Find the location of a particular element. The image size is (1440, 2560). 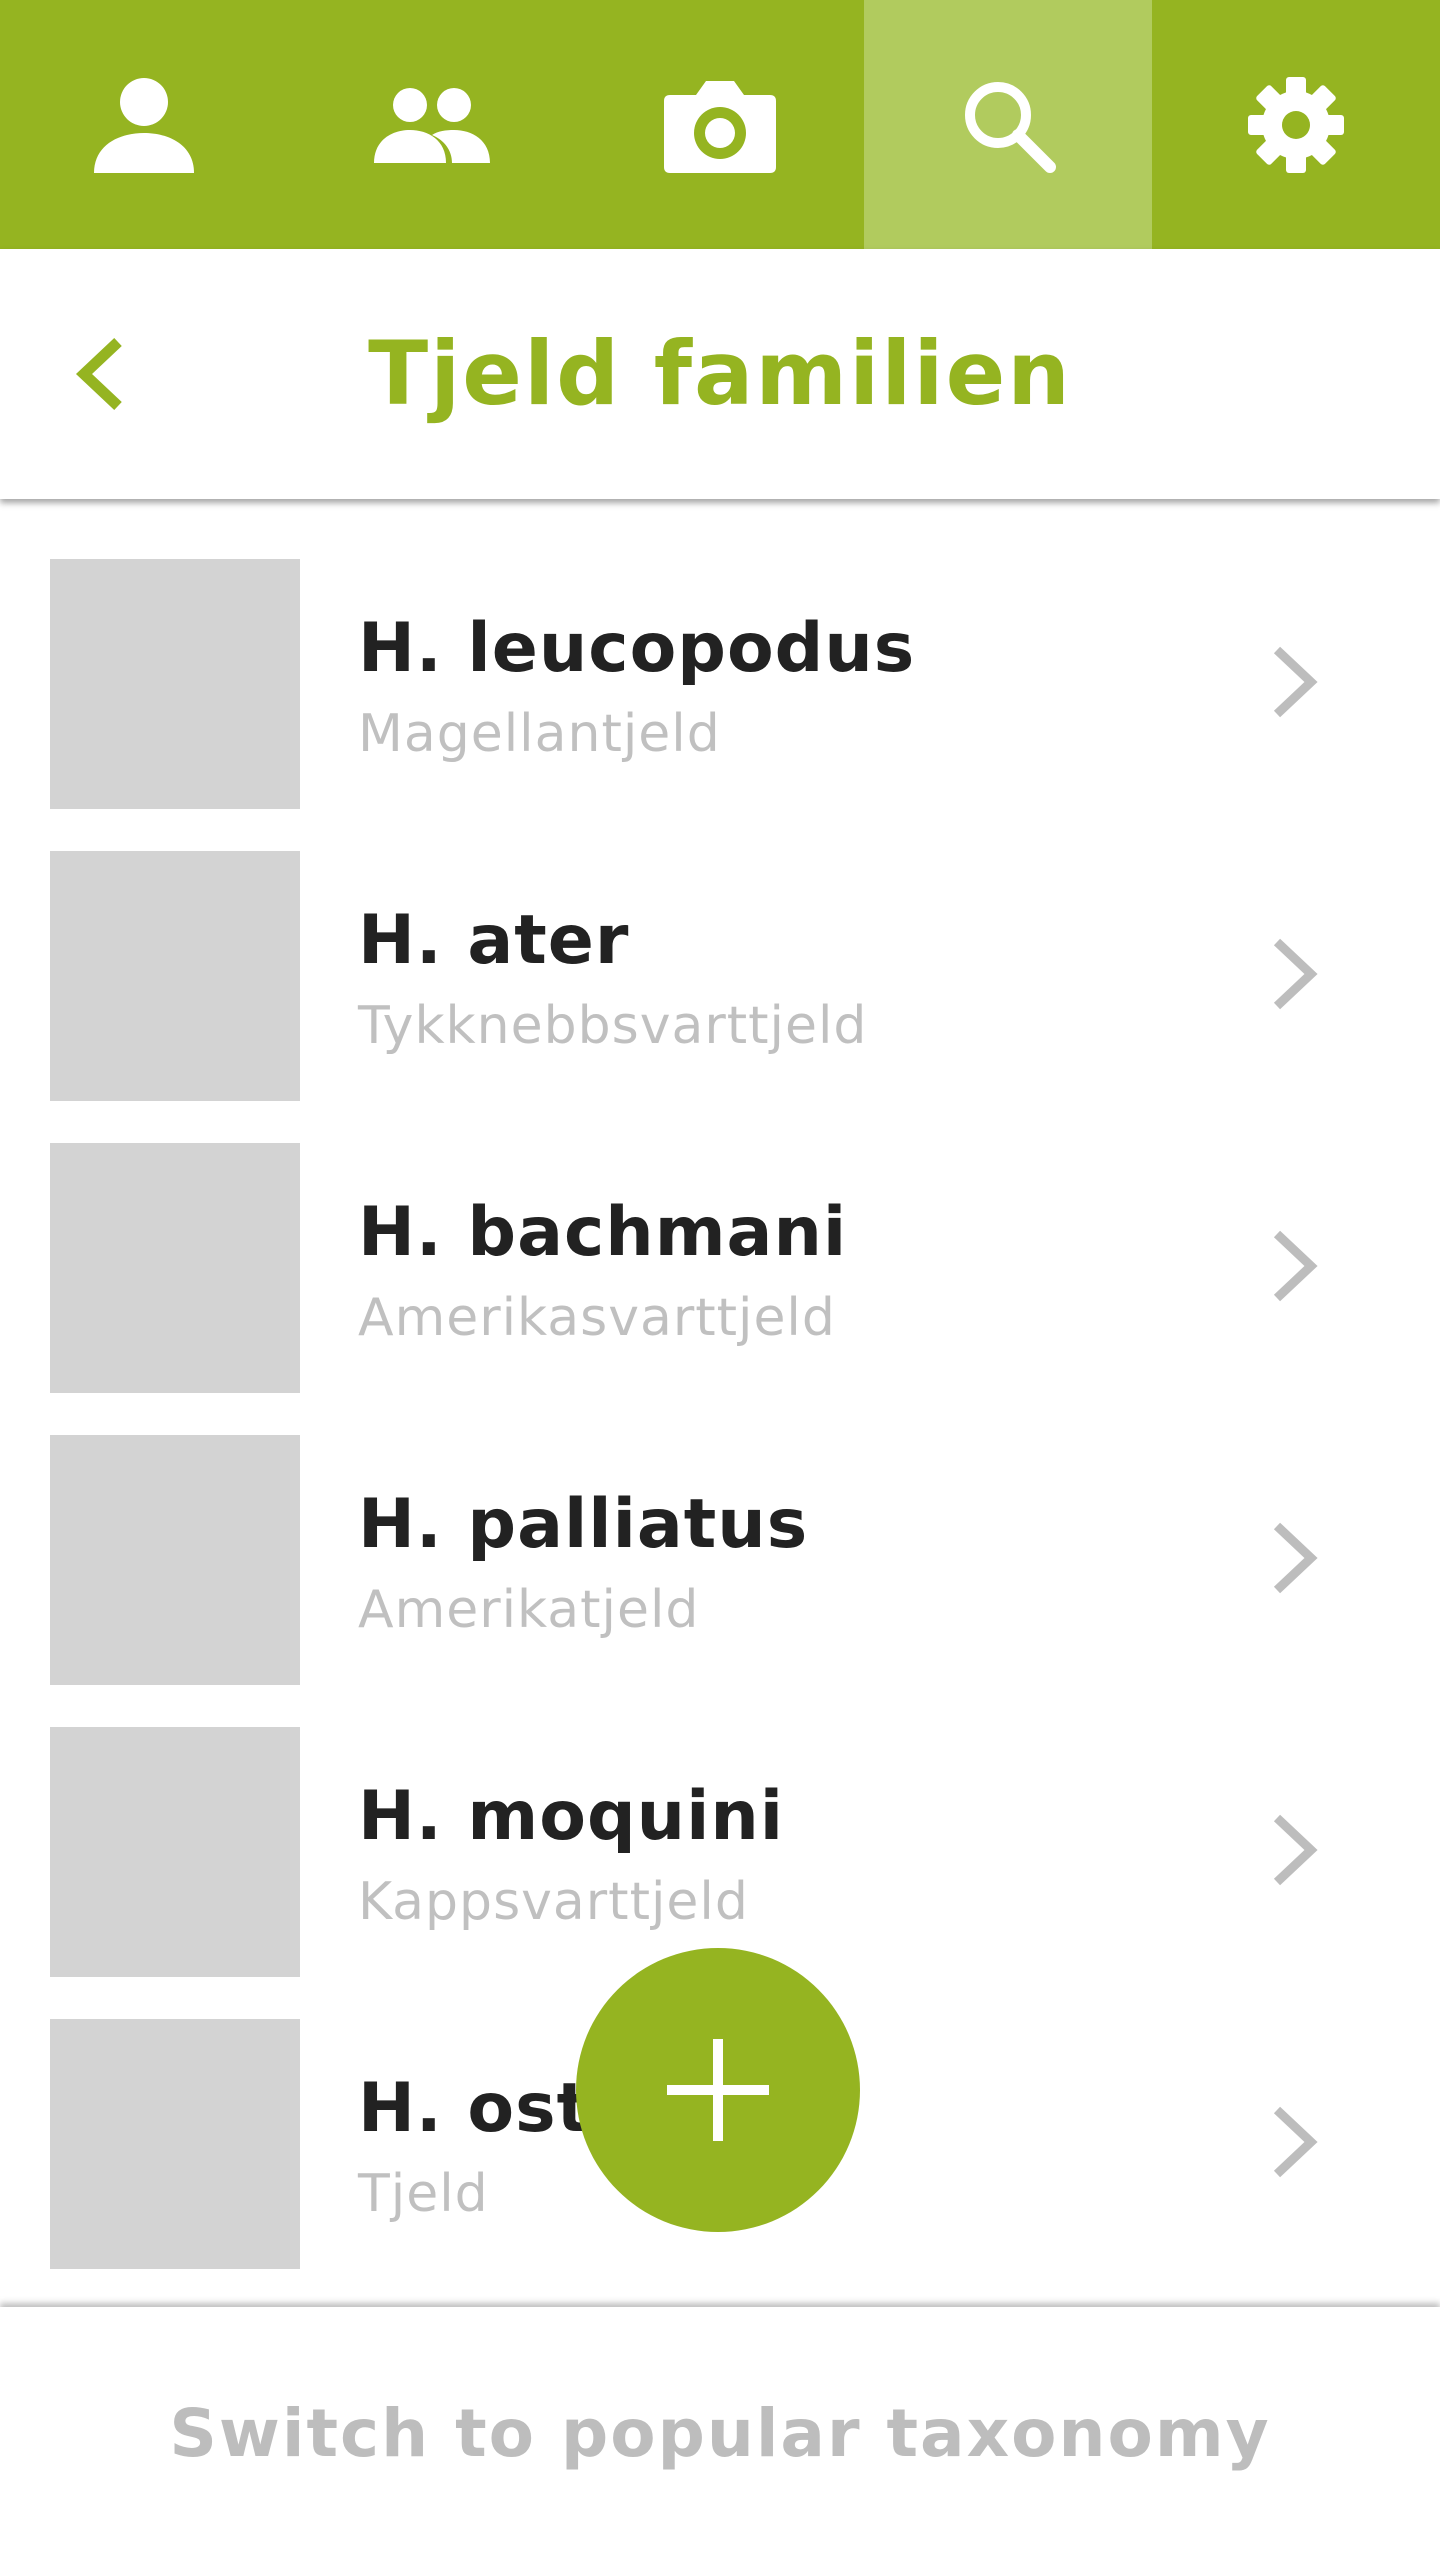

list-item: H. bachmani Amerikasvarttjeld is located at coordinates (720, 1238).